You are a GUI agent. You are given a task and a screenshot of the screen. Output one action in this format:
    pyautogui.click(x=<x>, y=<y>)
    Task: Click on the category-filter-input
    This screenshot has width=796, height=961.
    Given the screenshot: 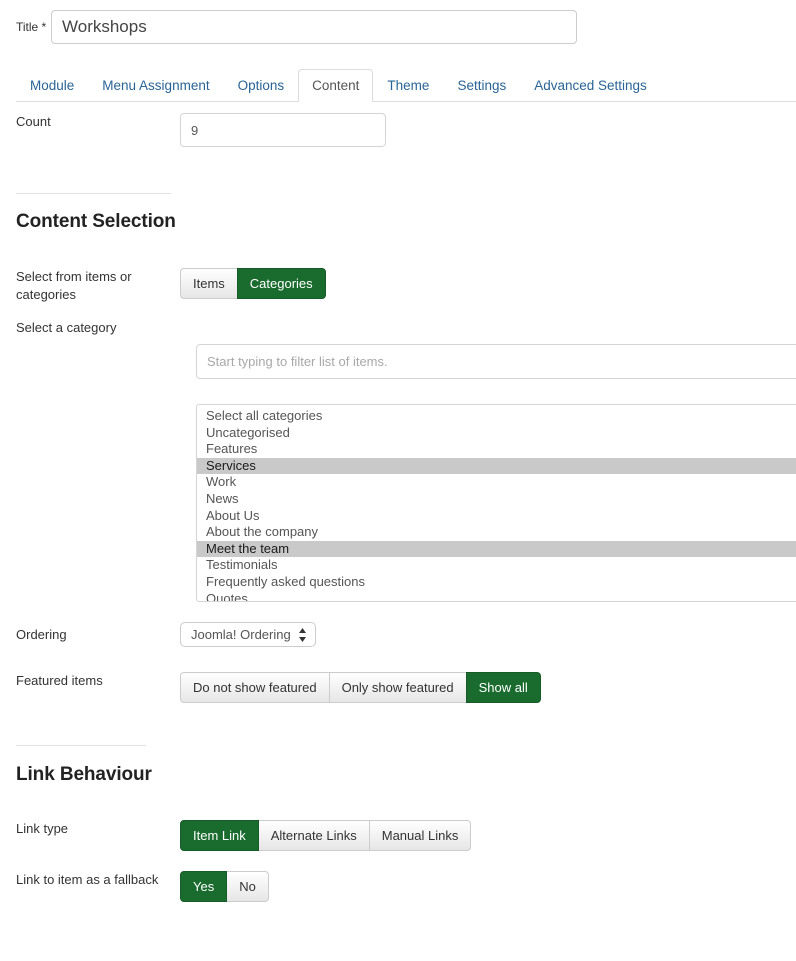 What is the action you would take?
    pyautogui.click(x=496, y=361)
    